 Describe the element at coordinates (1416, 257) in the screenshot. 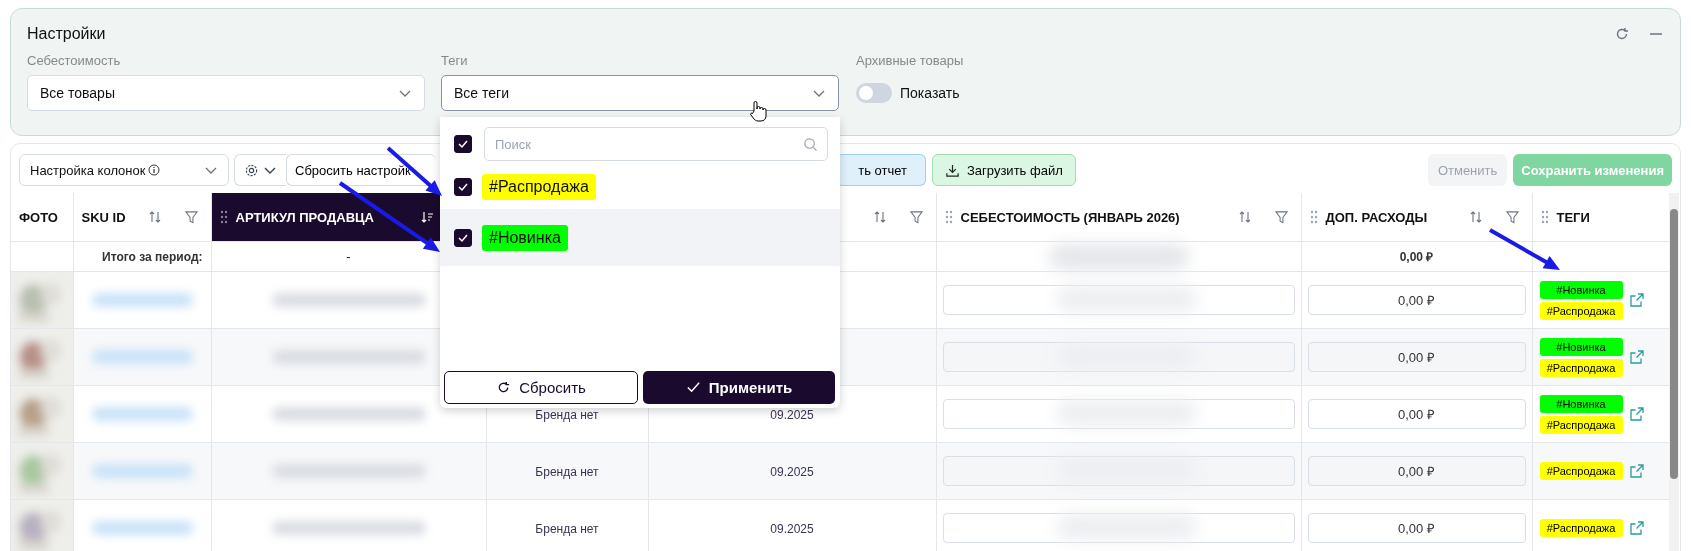

I see `totals-value: 0,00 ₽` at that location.